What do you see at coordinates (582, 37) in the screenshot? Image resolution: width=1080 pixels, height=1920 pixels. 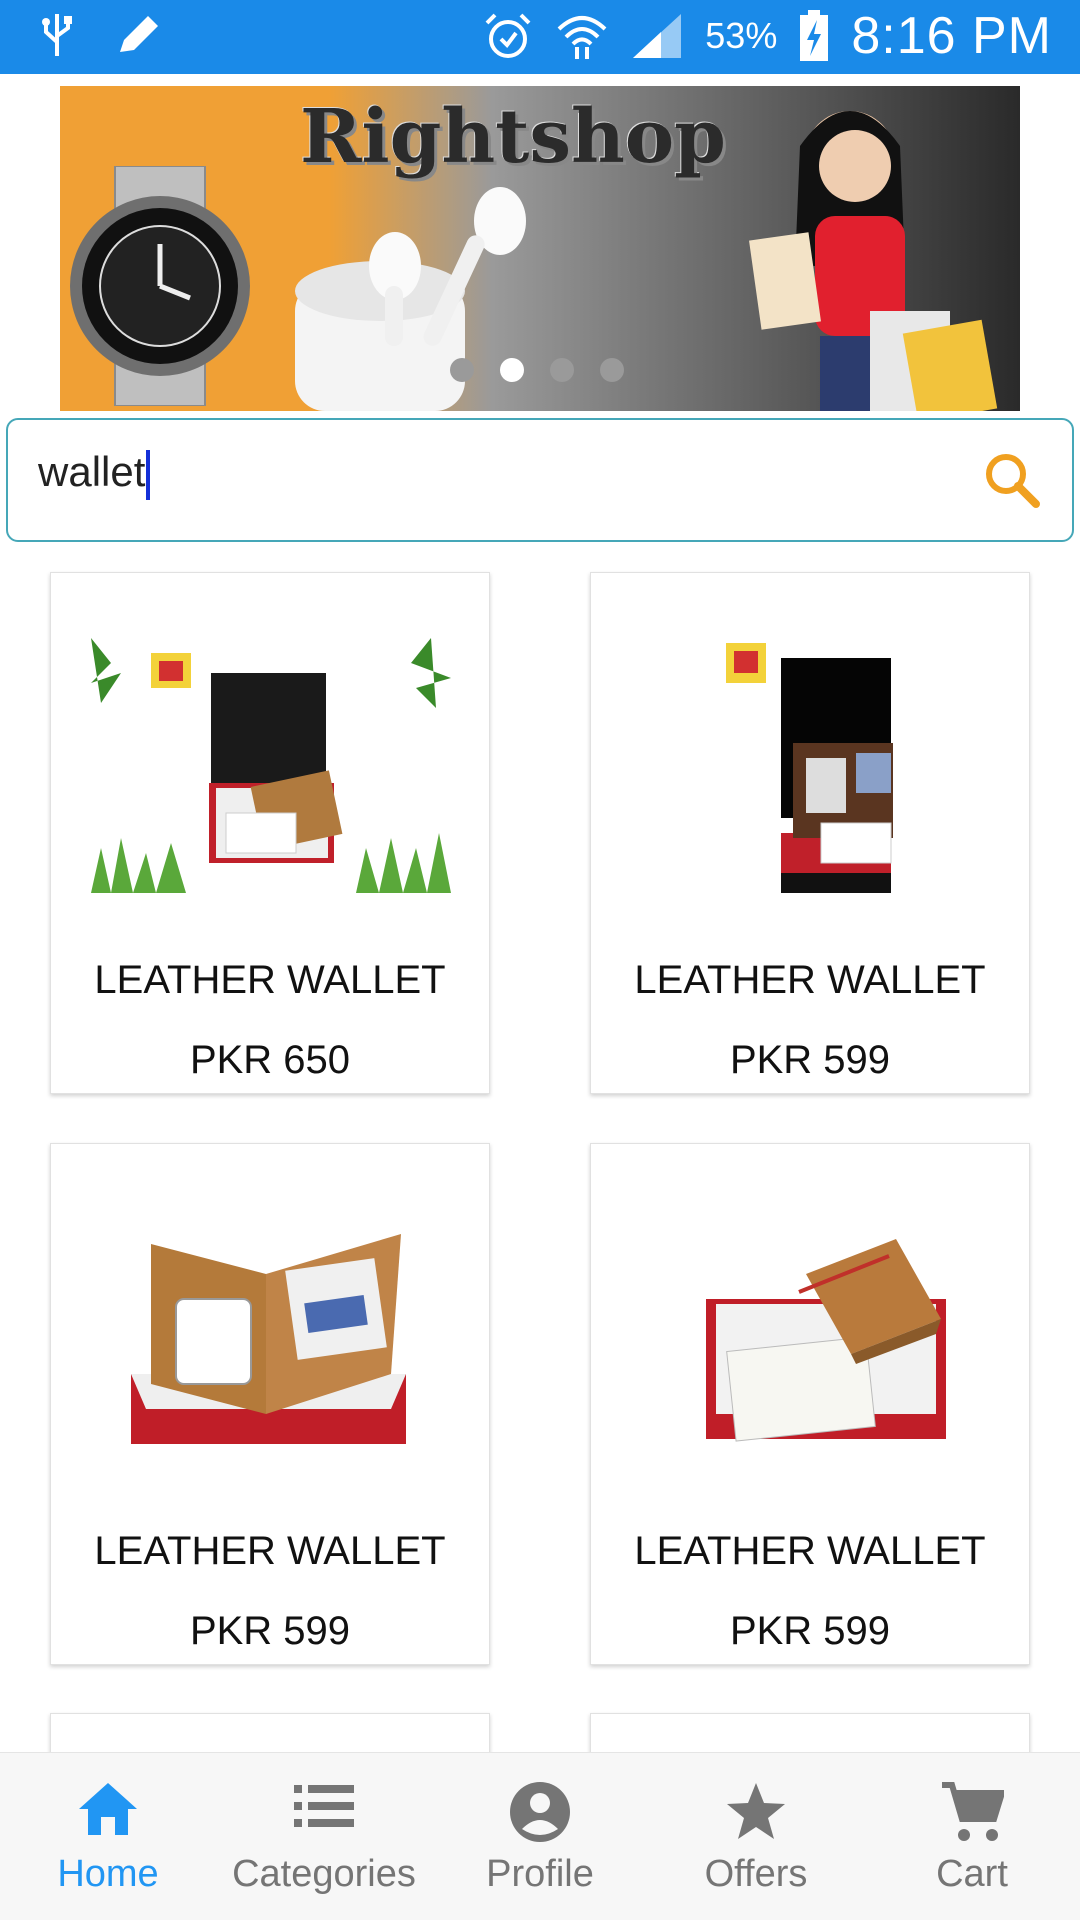 I see `wifi-icon` at bounding box center [582, 37].